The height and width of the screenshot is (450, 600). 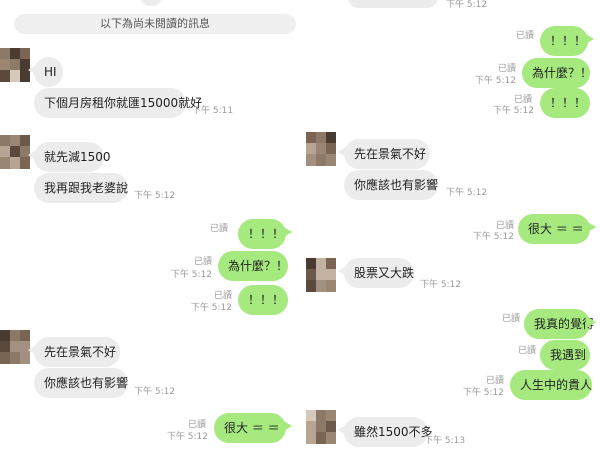 What do you see at coordinates (565, 355) in the screenshot?
I see `outgoing-message: 我遇到` at bounding box center [565, 355].